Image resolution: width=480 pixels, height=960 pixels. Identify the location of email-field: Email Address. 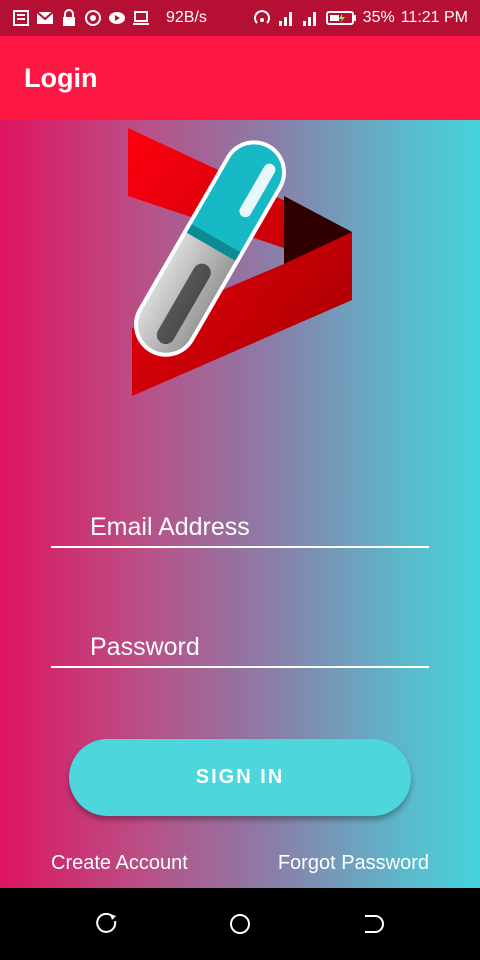
(240, 527).